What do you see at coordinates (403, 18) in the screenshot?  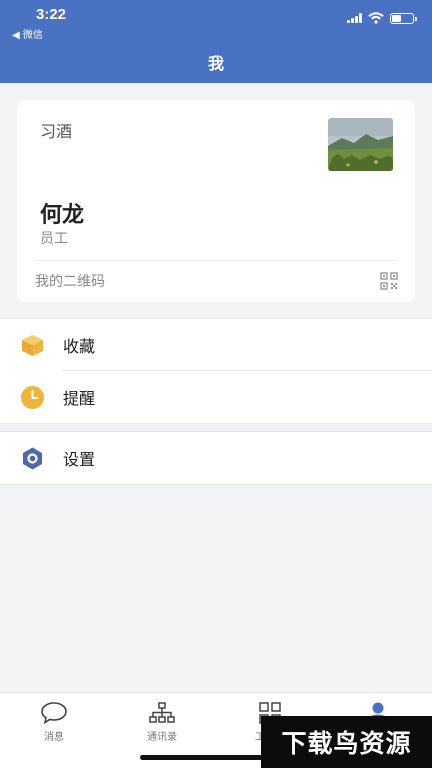 I see `battery-icon` at bounding box center [403, 18].